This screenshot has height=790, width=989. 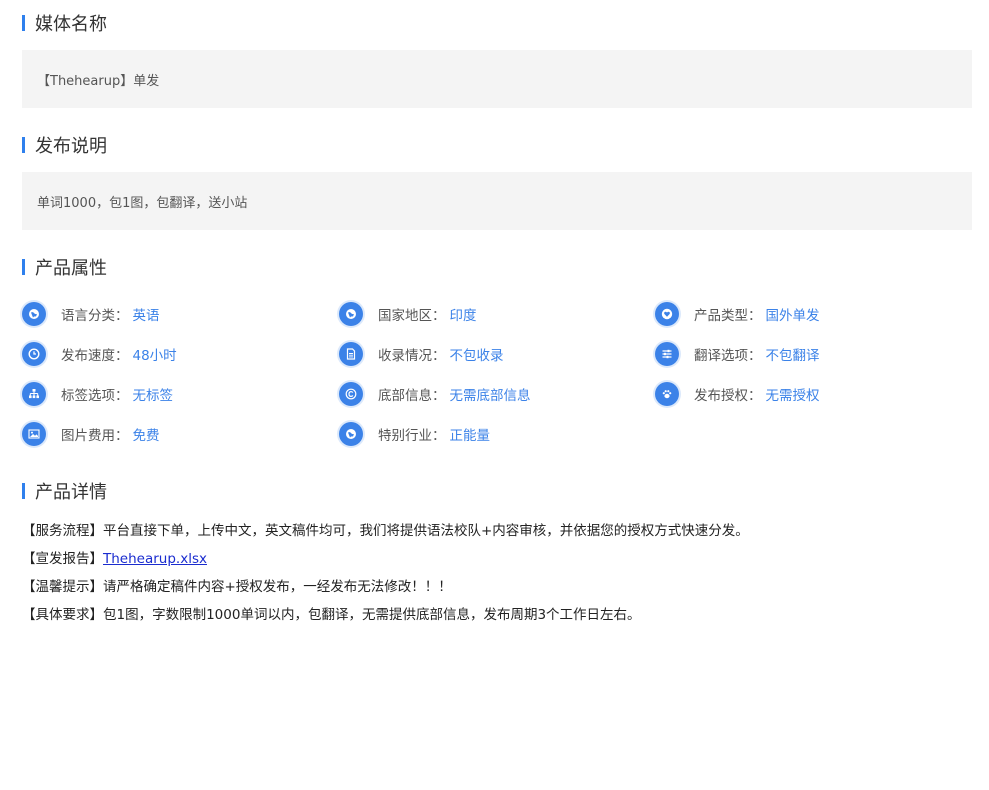 What do you see at coordinates (95, 356) in the screenshot?
I see `attr-speed-label: 发布速度：` at bounding box center [95, 356].